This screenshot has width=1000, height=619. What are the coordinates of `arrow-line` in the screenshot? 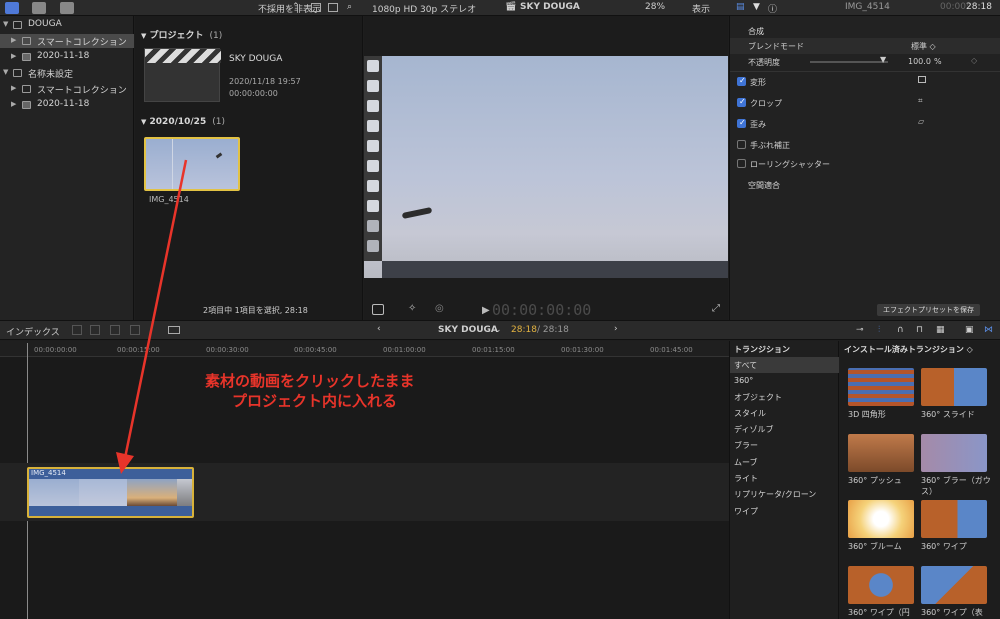 It's located at (155, 309).